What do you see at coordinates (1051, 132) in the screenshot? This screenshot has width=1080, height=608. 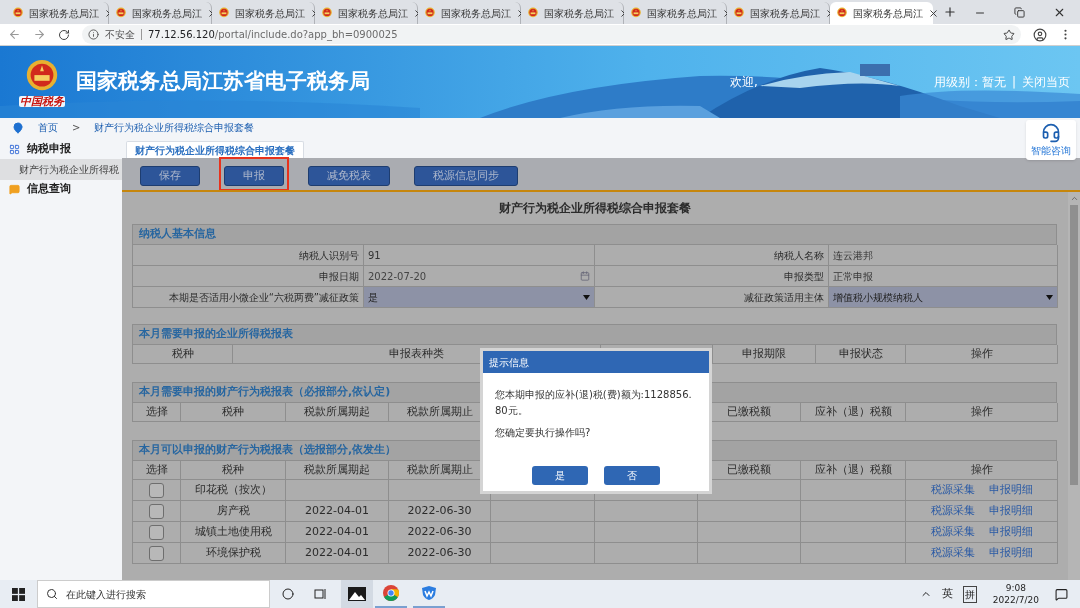 I see `headset-icon` at bounding box center [1051, 132].